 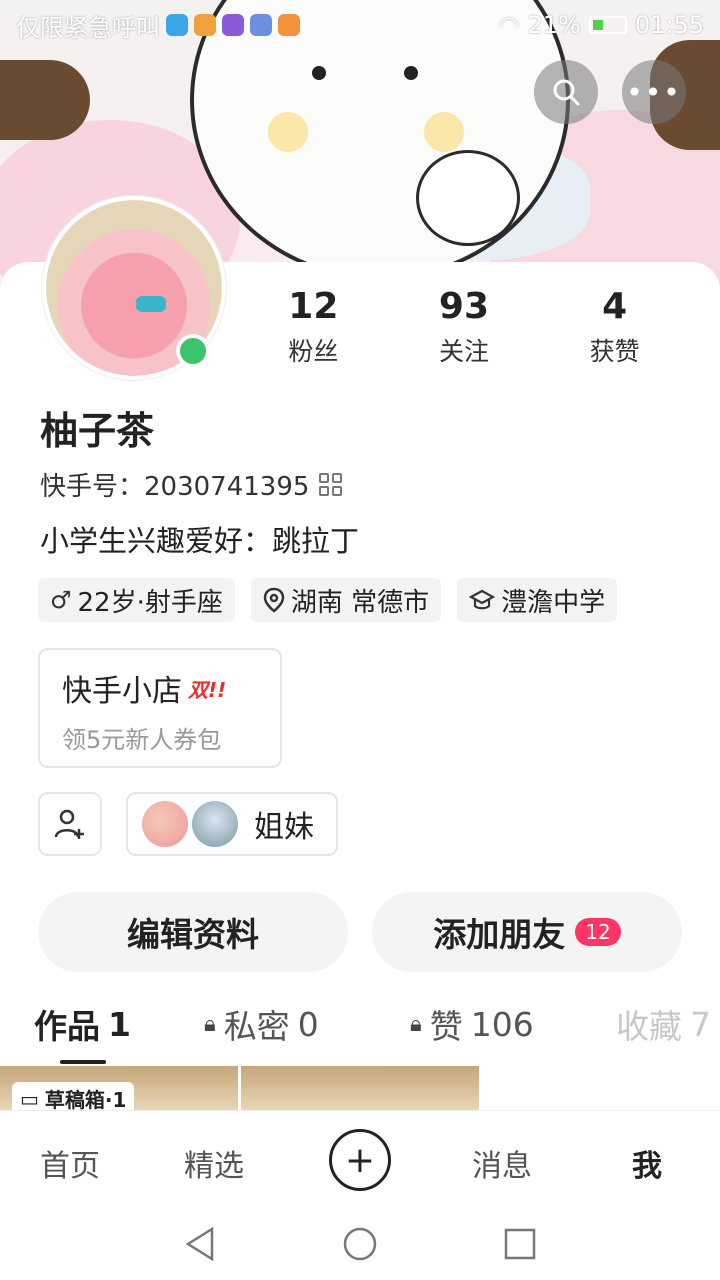 What do you see at coordinates (509, 25) in the screenshot?
I see `wifi-icon: ◠` at bounding box center [509, 25].